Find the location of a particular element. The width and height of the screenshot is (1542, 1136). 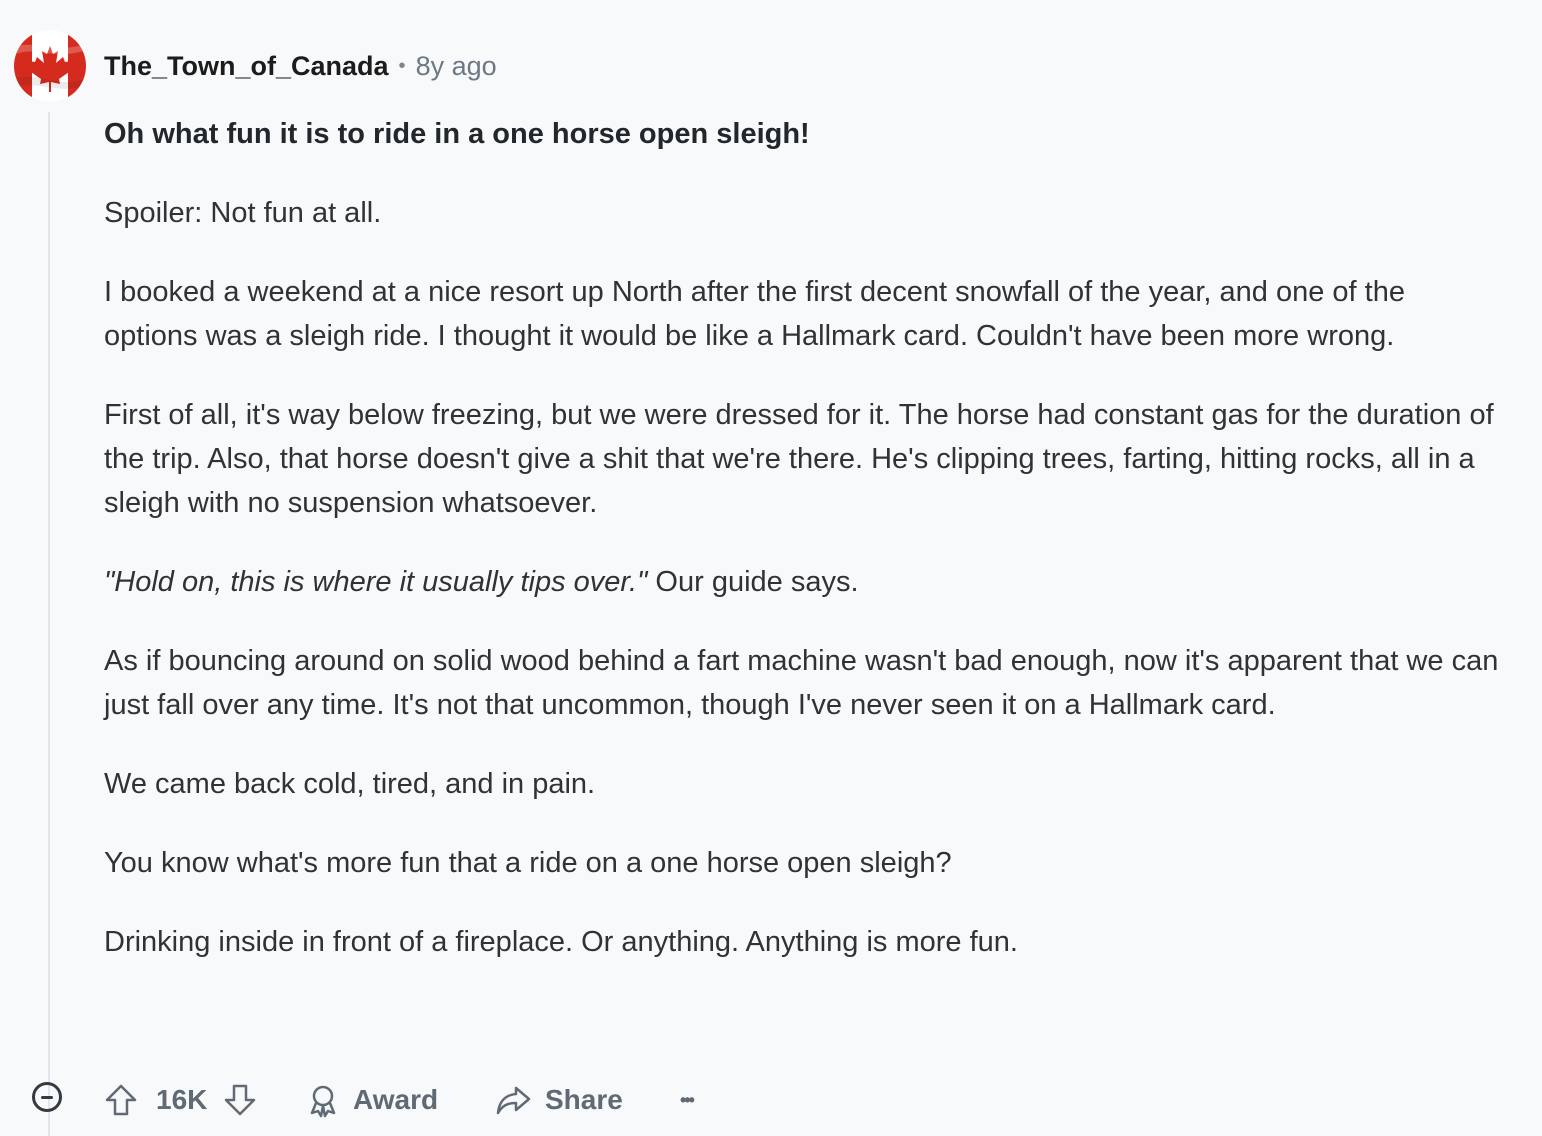

more-options-button: ••• is located at coordinates (687, 1100).